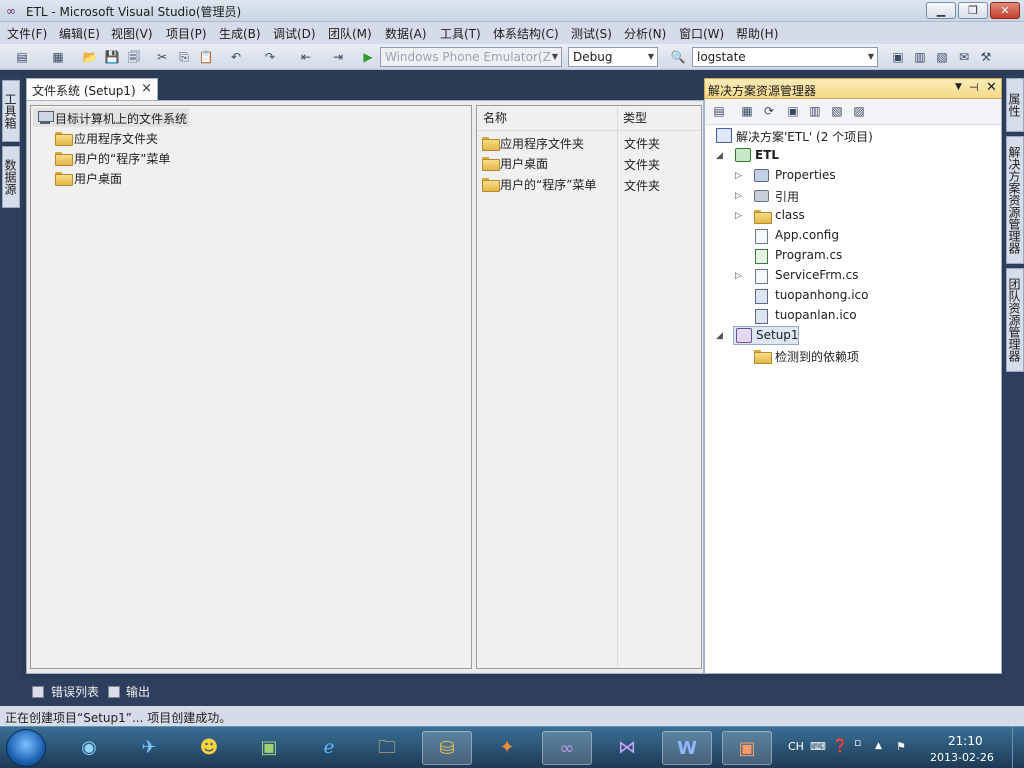  Describe the element at coordinates (162, 57) in the screenshot. I see `cut-icon: ✂` at that location.